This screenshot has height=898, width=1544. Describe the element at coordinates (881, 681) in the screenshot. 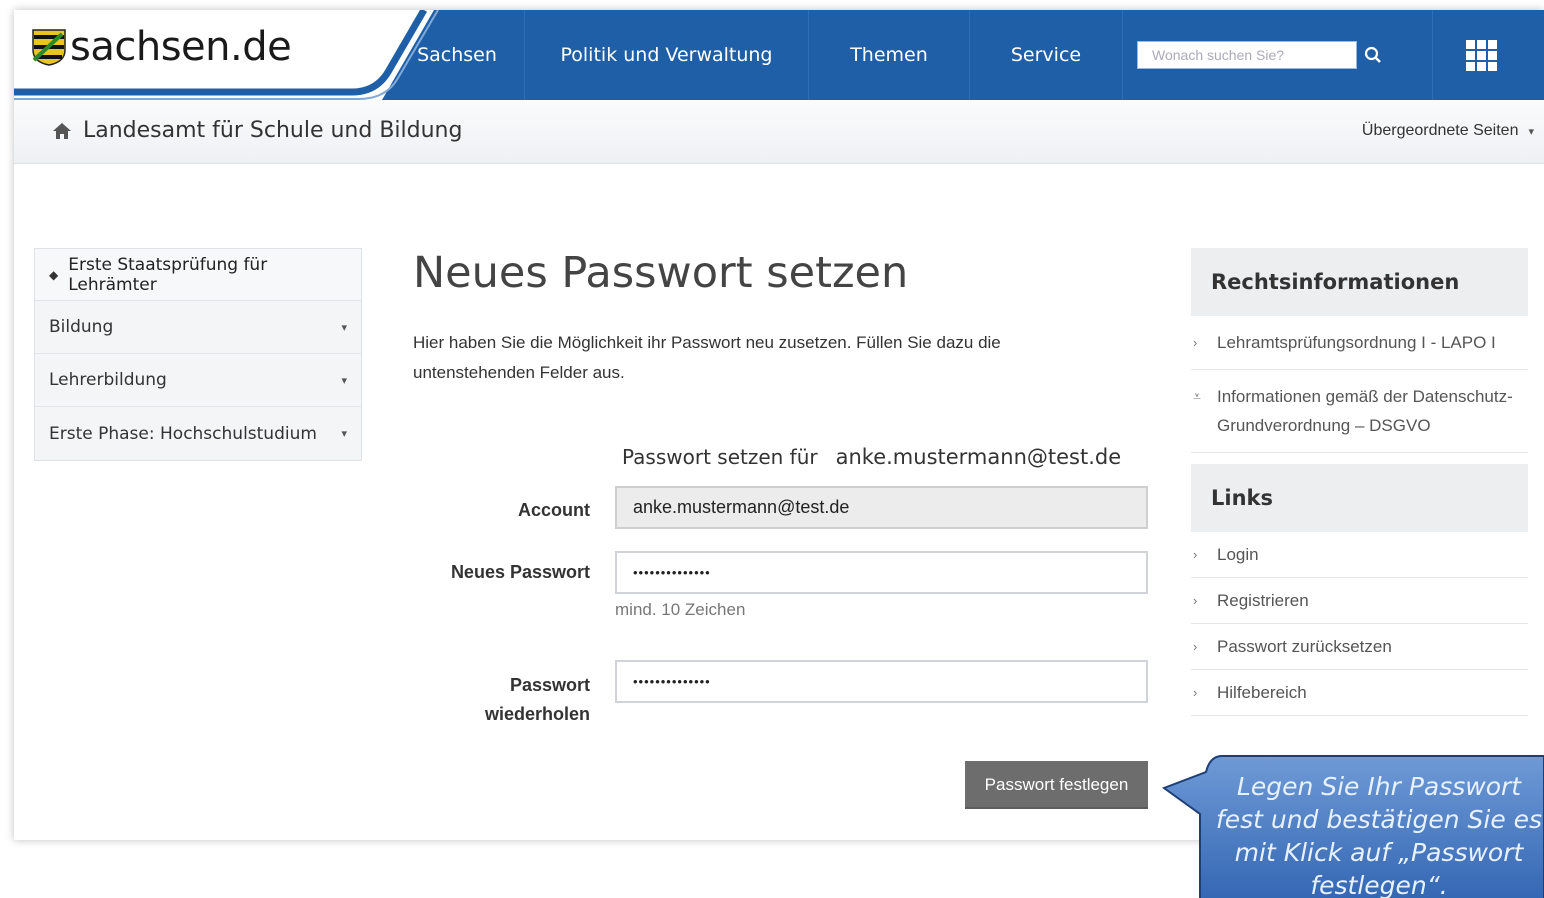

I see `repeat-password-field` at that location.